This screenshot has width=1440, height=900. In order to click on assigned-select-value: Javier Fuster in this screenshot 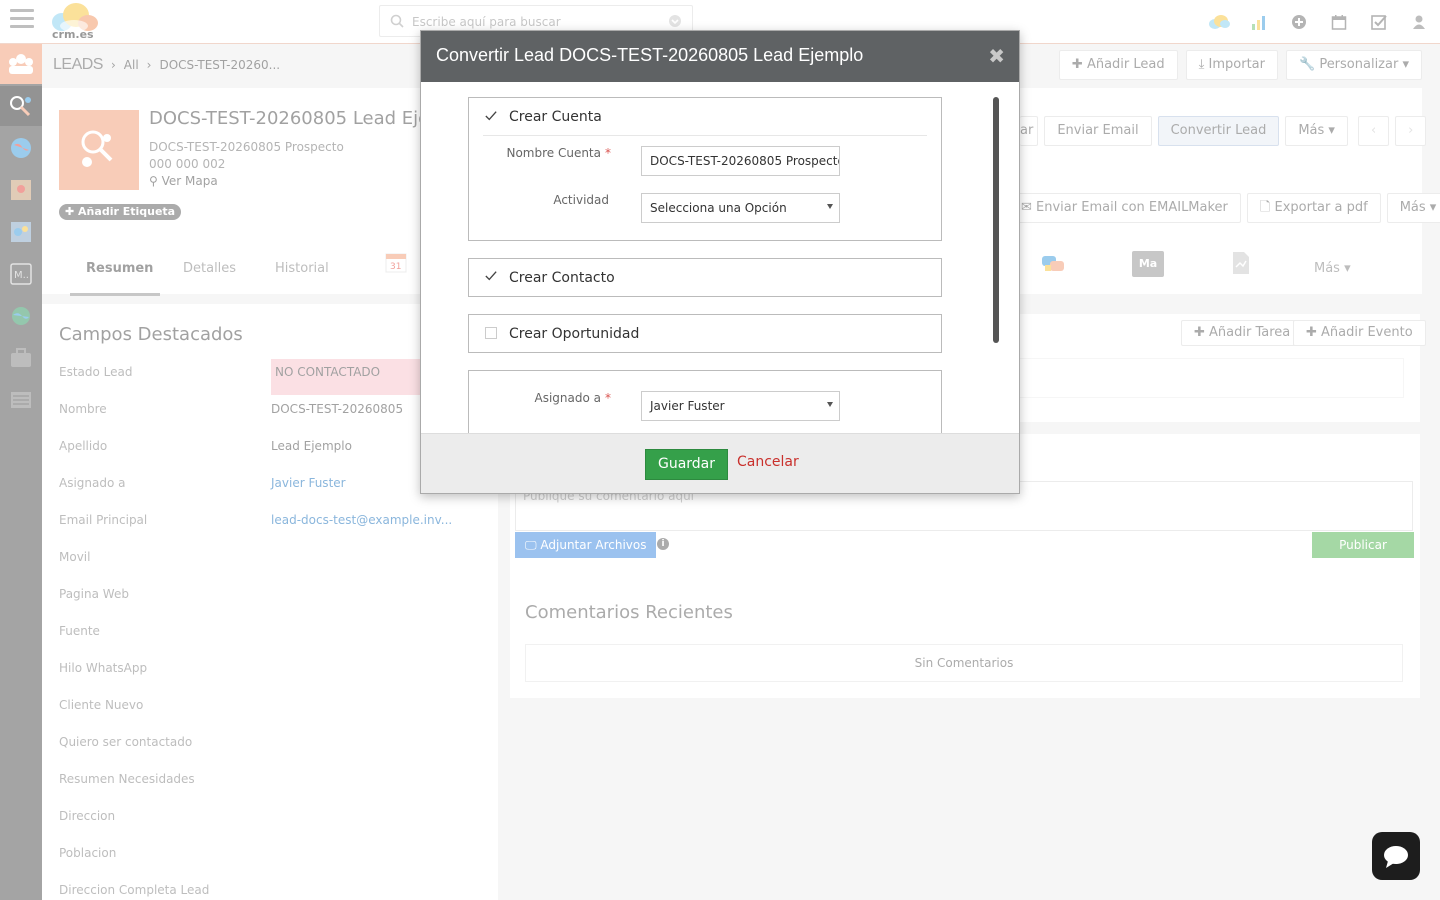, I will do `click(687, 406)`.